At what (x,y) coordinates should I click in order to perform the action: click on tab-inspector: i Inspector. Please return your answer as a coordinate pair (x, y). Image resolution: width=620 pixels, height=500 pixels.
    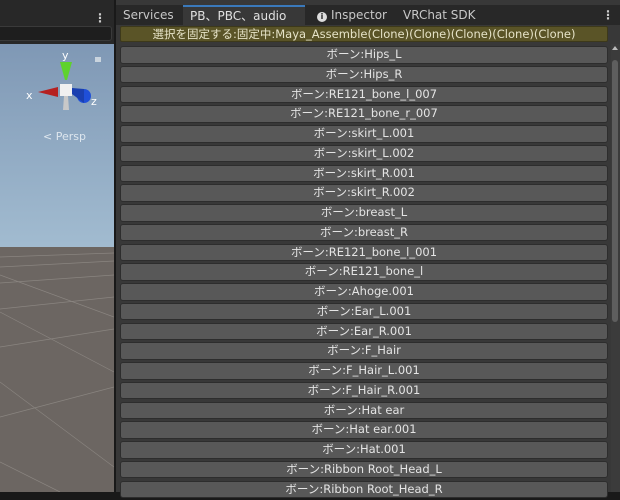
    Looking at the image, I should click on (352, 15).